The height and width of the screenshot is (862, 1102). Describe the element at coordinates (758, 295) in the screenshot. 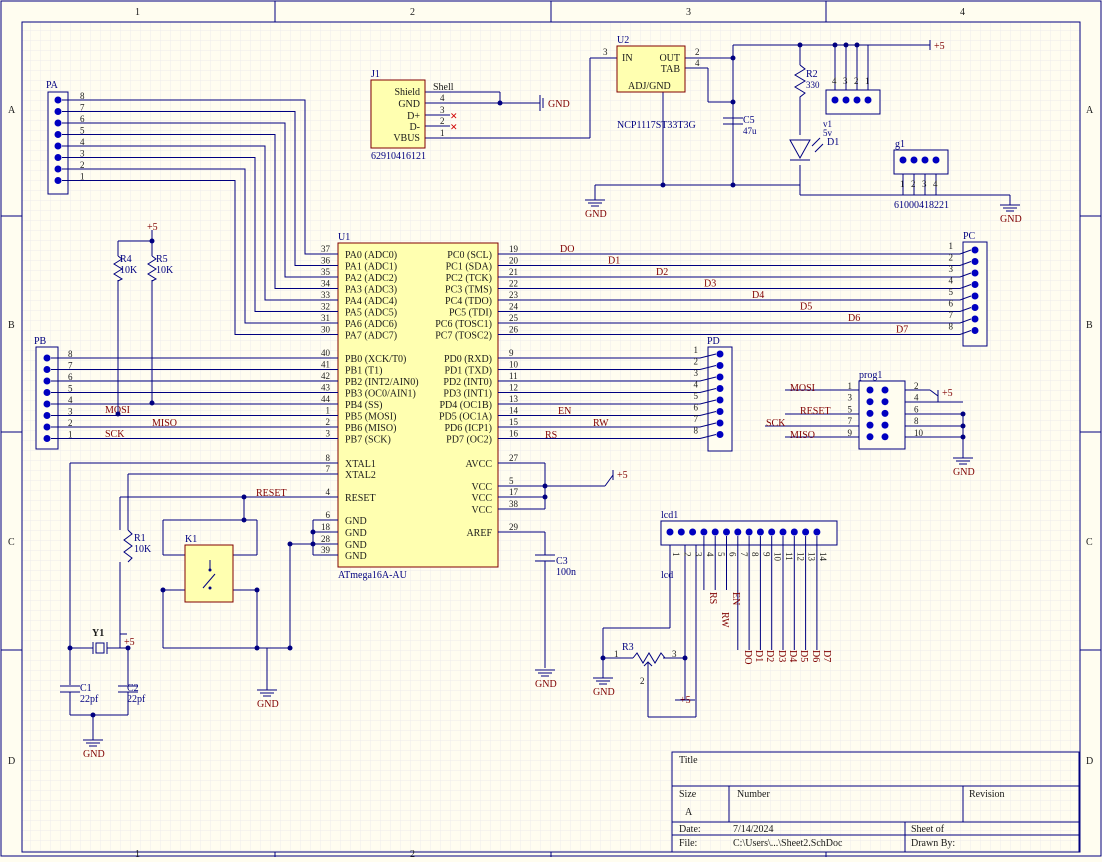

I see `net-label-data: D4` at that location.